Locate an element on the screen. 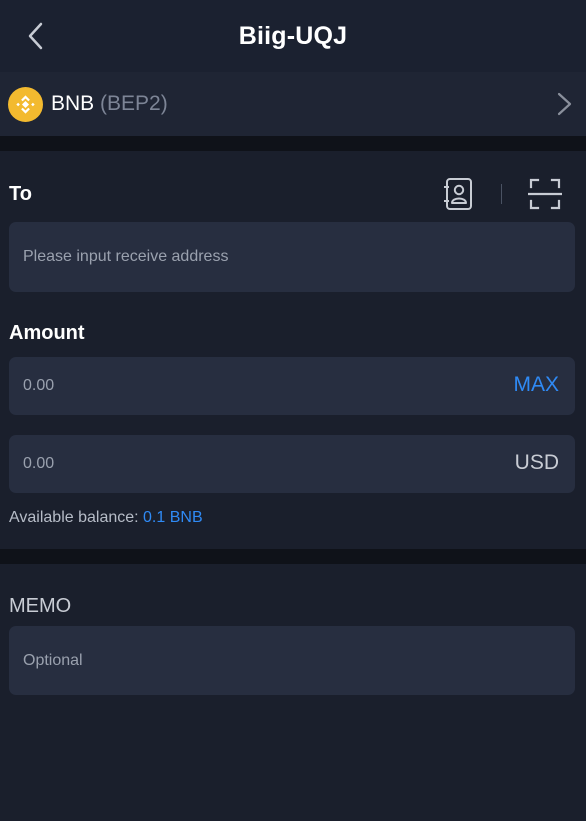 This screenshot has width=586, height=821. max-button: MAX is located at coordinates (536, 385).